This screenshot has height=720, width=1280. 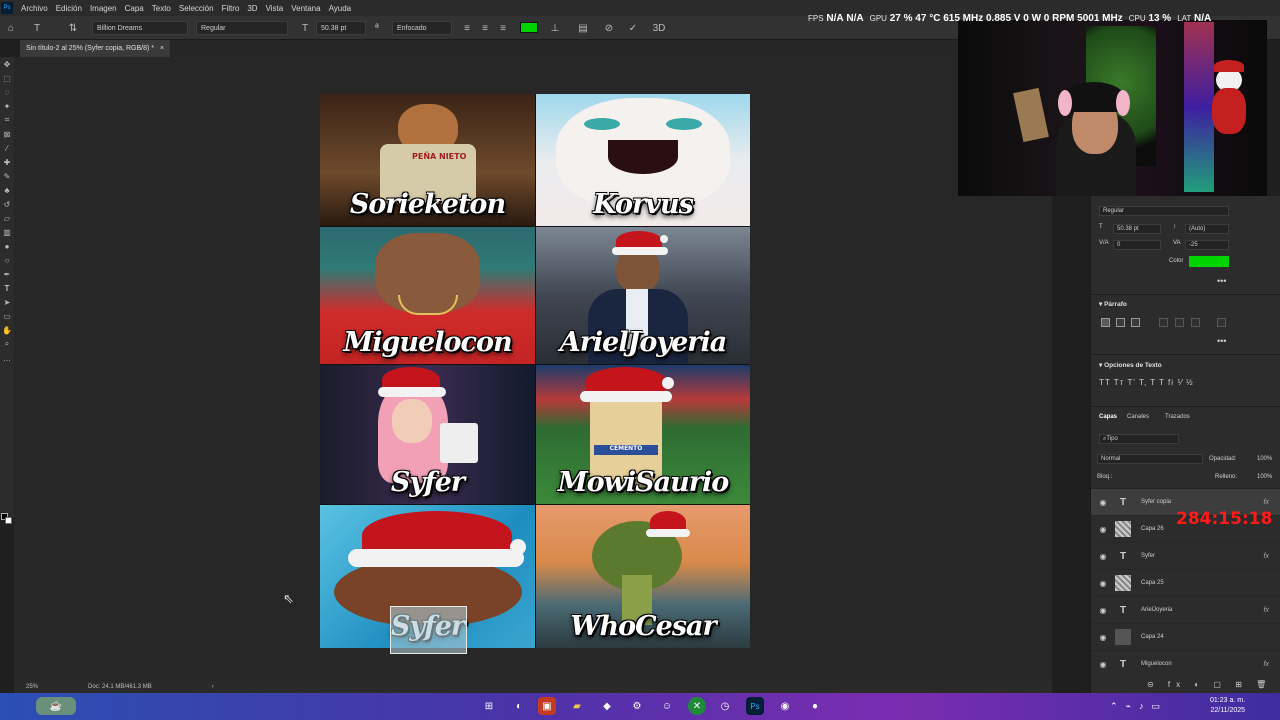 What do you see at coordinates (11, 28) in the screenshot?
I see `home-icon: ⌂` at bounding box center [11, 28].